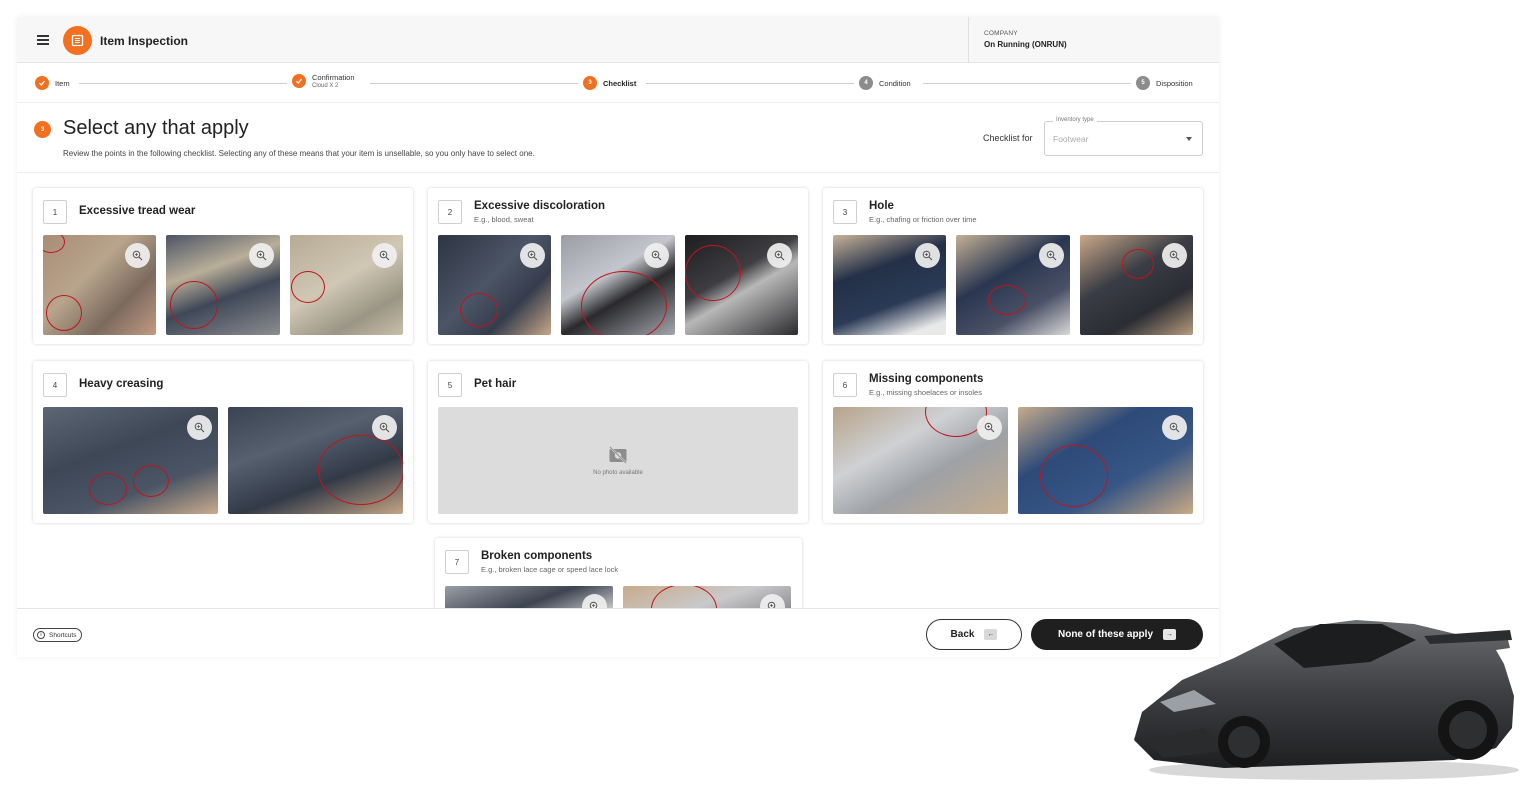  Describe the element at coordinates (223, 442) in the screenshot. I see `checklist-card-creasing: 4 Heavy creasing` at that location.